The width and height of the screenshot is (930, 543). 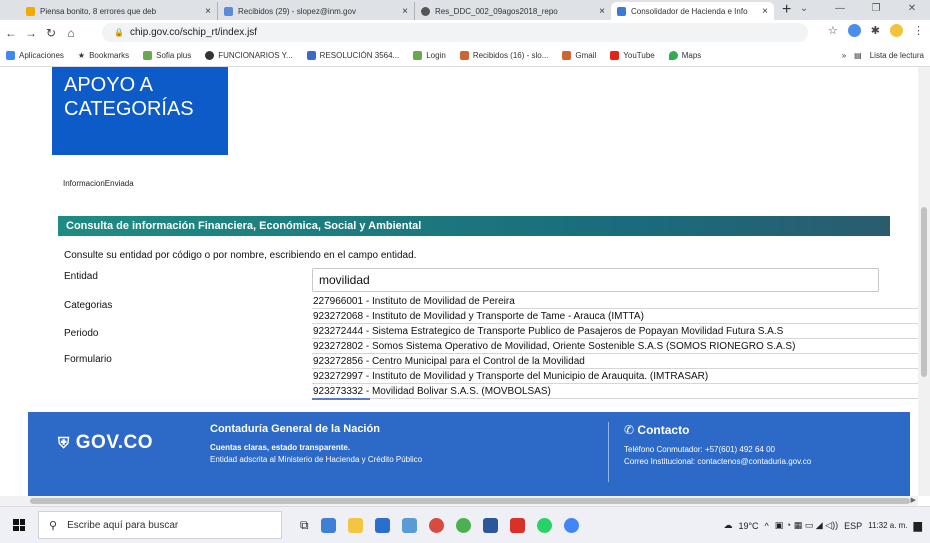 What do you see at coordinates (804, 10) in the screenshot?
I see `tab-search-icon: ⌄` at bounding box center [804, 10].